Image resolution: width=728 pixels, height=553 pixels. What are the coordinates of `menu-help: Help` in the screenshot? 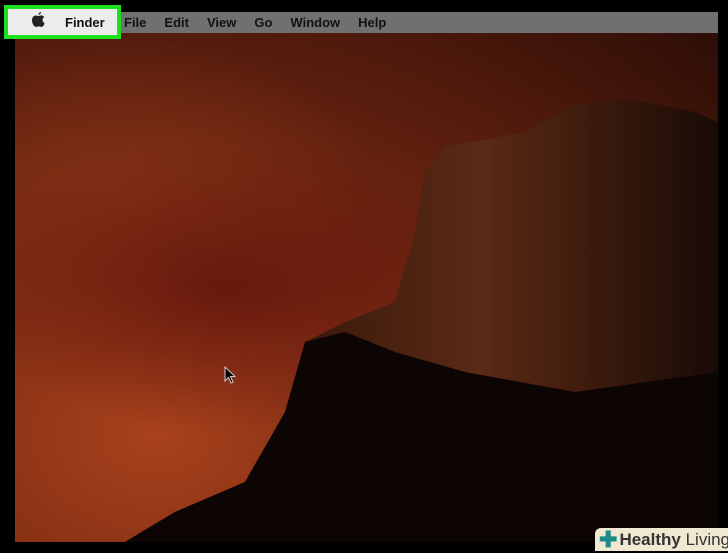 It's located at (372, 22).